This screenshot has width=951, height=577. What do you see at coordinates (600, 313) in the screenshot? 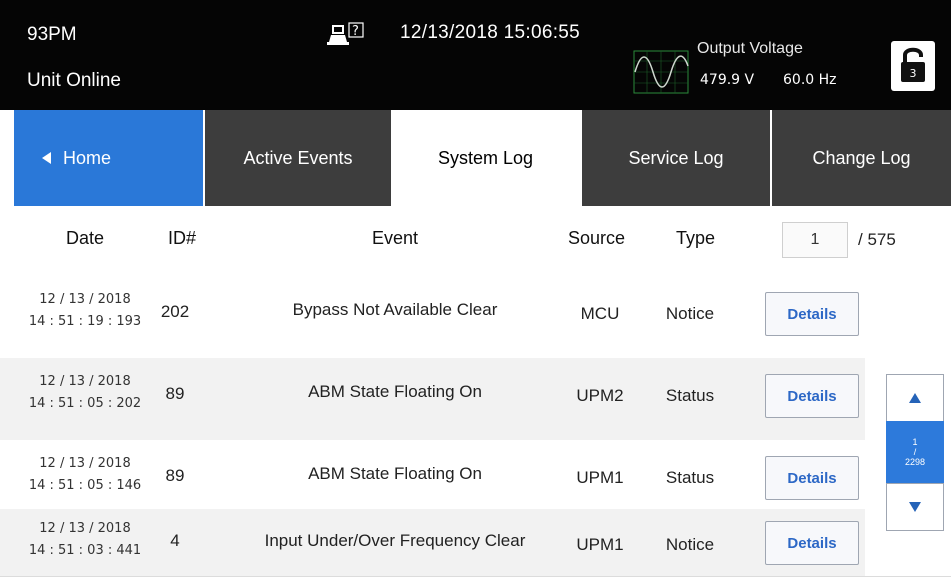
I see `row-source: MCU` at bounding box center [600, 313].